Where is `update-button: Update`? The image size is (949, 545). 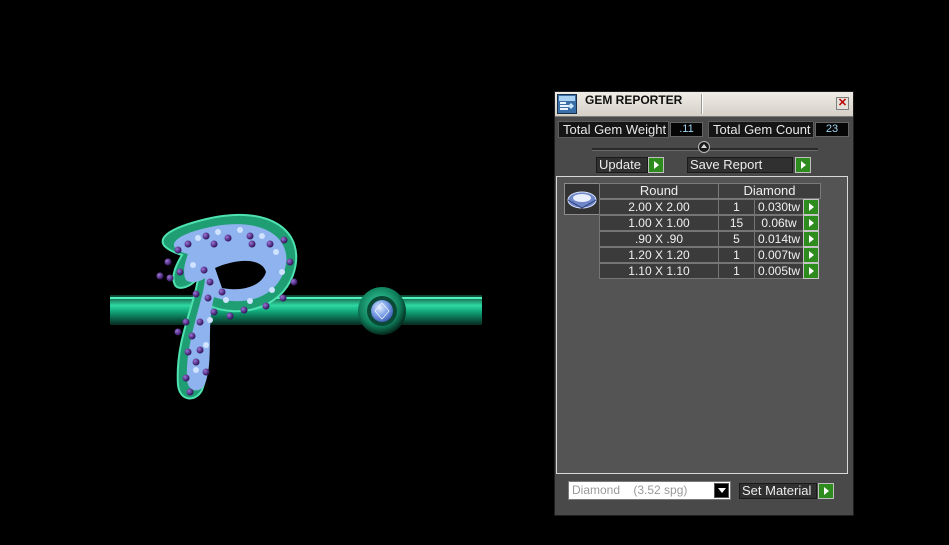
update-button: Update is located at coordinates (622, 165).